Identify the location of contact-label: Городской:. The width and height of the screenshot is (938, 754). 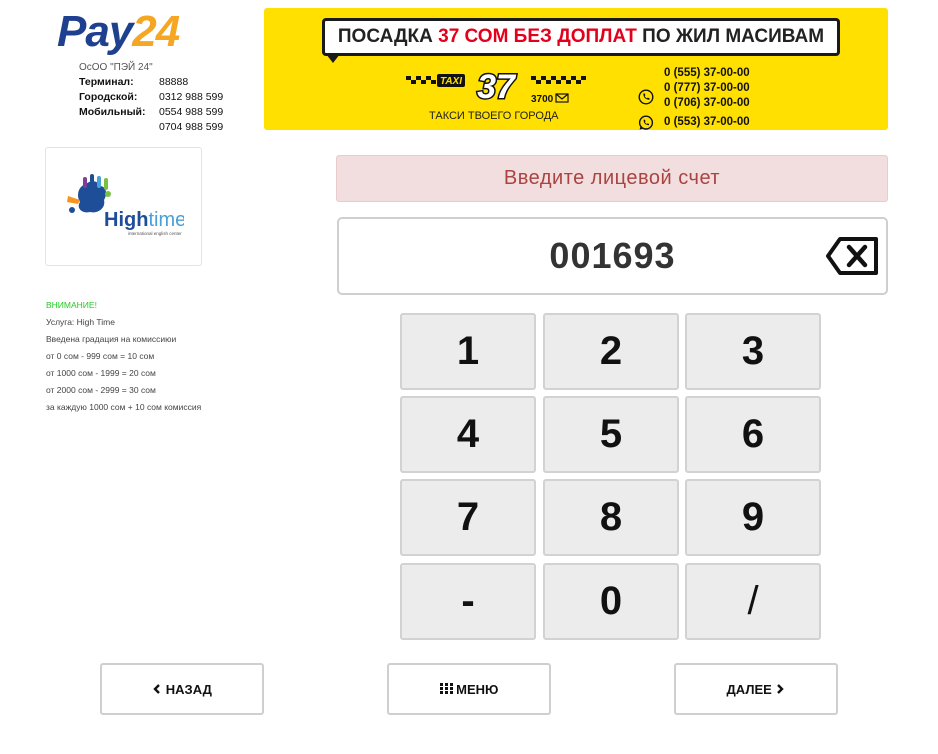
(108, 97).